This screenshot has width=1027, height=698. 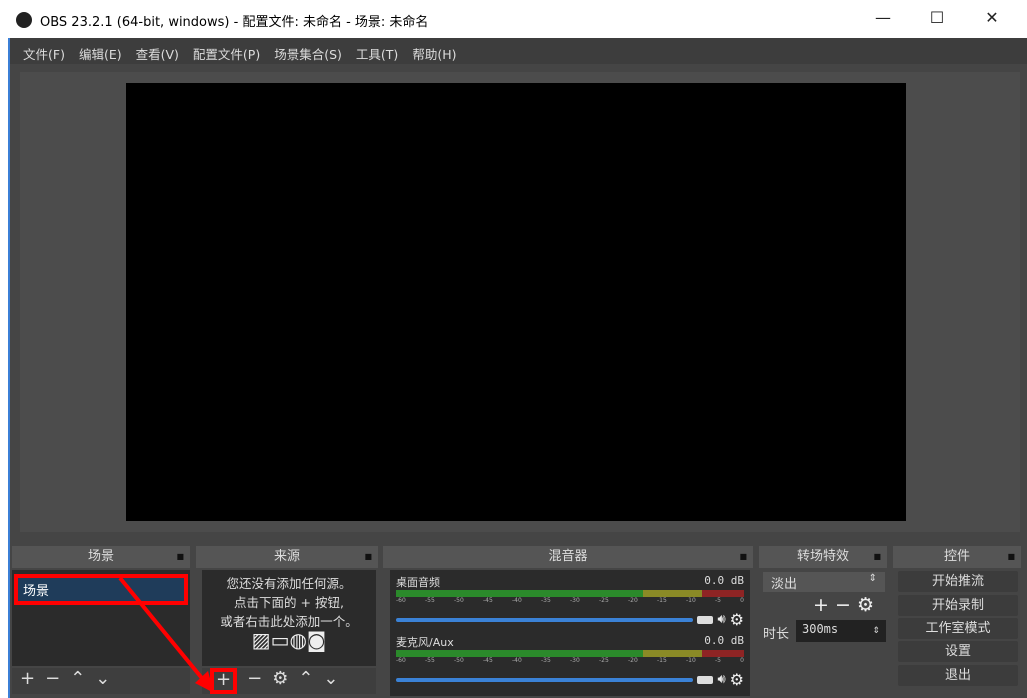 What do you see at coordinates (434, 51) in the screenshot?
I see `menu-help: 帮助(H)` at bounding box center [434, 51].